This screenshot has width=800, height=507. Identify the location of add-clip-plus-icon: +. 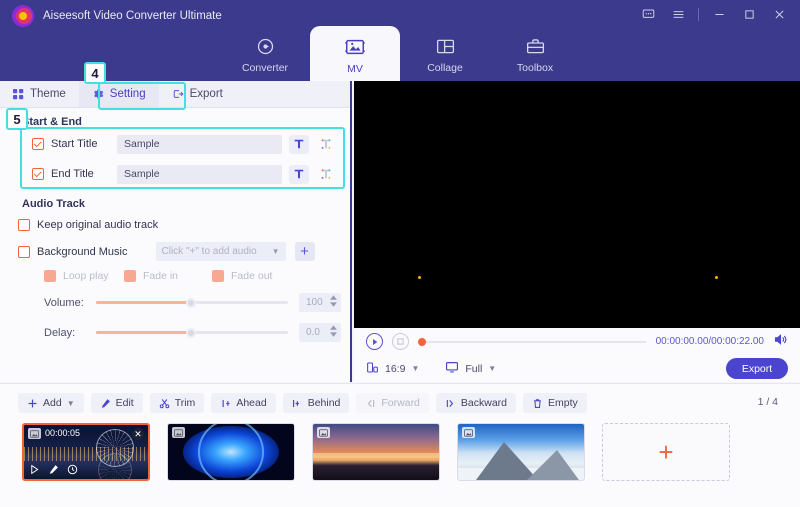
(666, 452).